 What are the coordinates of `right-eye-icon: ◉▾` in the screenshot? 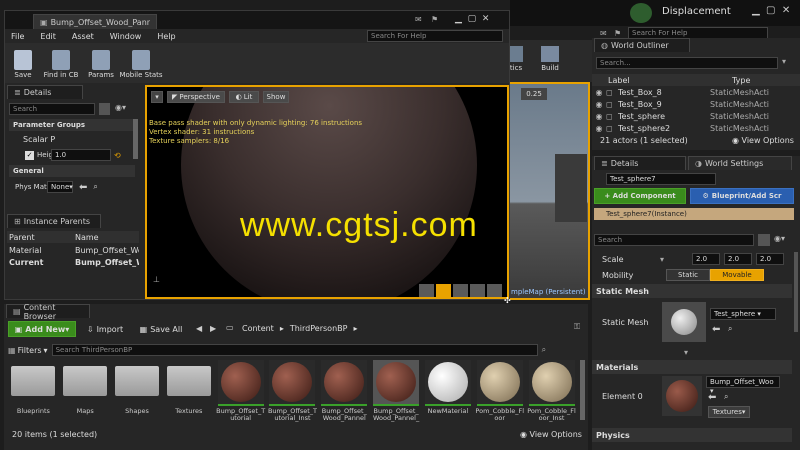 It's located at (779, 238).